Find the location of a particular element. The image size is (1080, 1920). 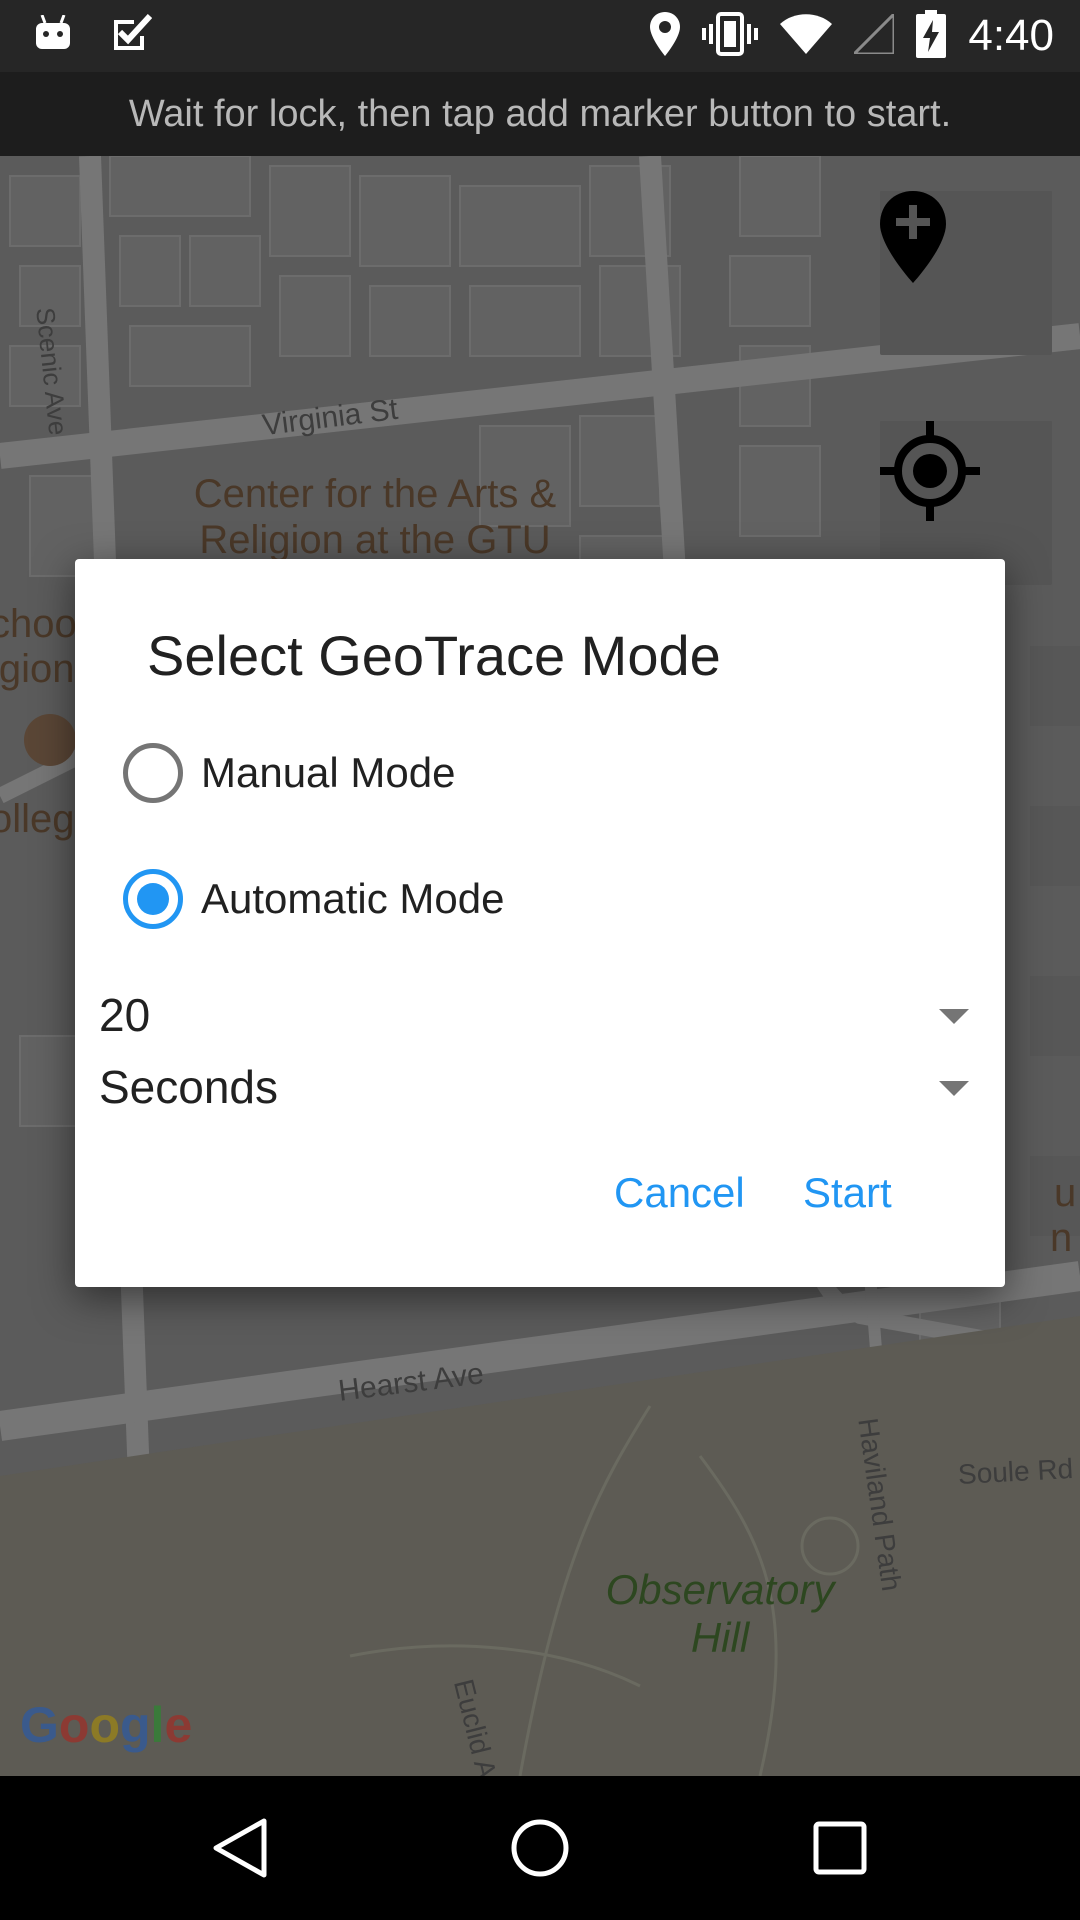

poi-label-religion: igion is located at coordinates (37, 669).